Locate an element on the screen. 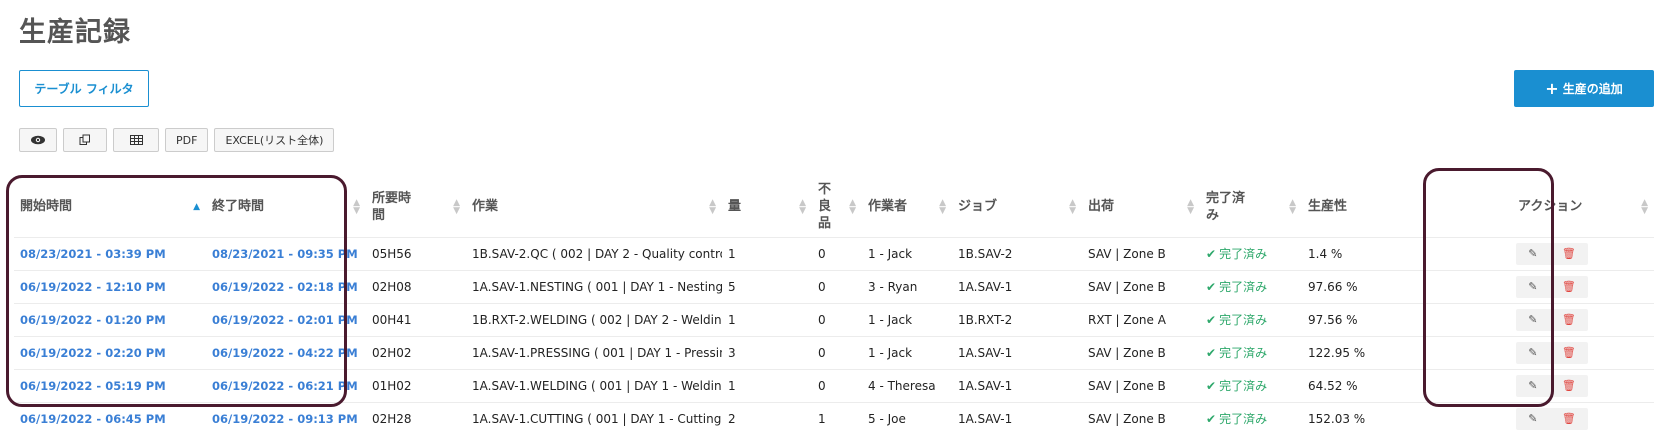 The image size is (1670, 435). end-time-cell: 08/23/2021 - 09:35 PM is located at coordinates (286, 253).